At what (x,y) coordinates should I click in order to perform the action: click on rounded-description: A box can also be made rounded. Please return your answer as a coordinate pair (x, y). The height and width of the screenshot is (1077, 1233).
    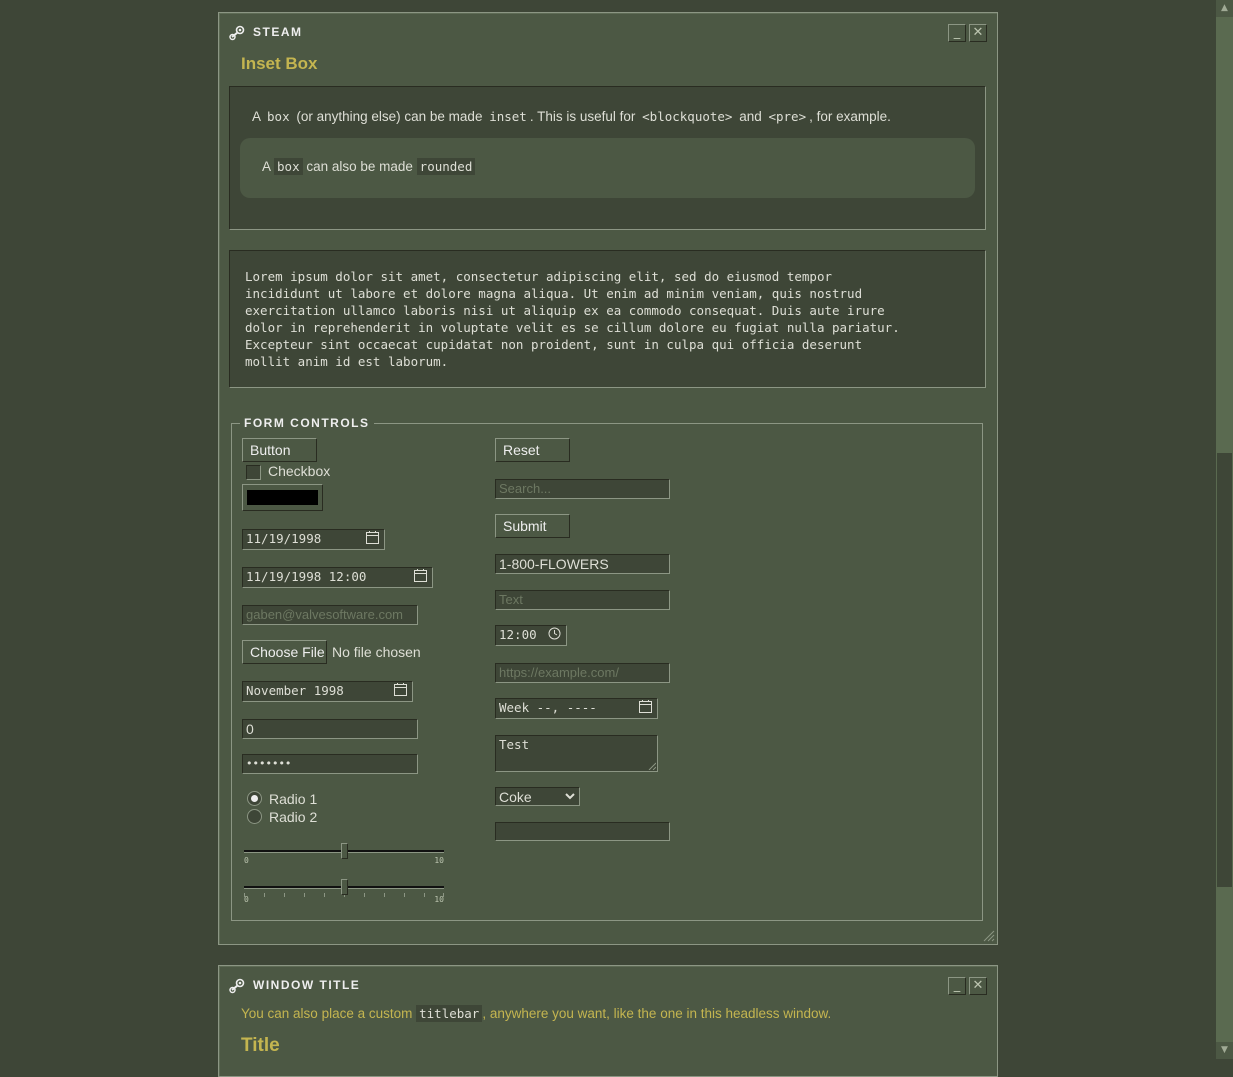
    Looking at the image, I should click on (369, 166).